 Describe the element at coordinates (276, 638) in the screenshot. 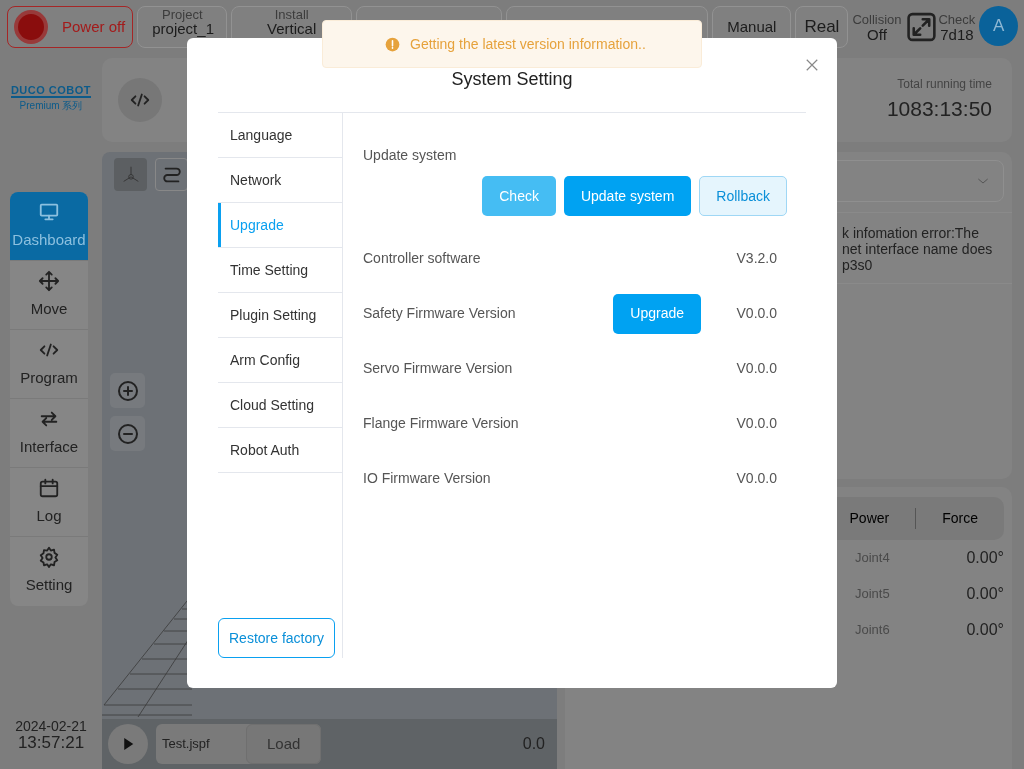

I see `restore-factory-button: Restore factory` at that location.